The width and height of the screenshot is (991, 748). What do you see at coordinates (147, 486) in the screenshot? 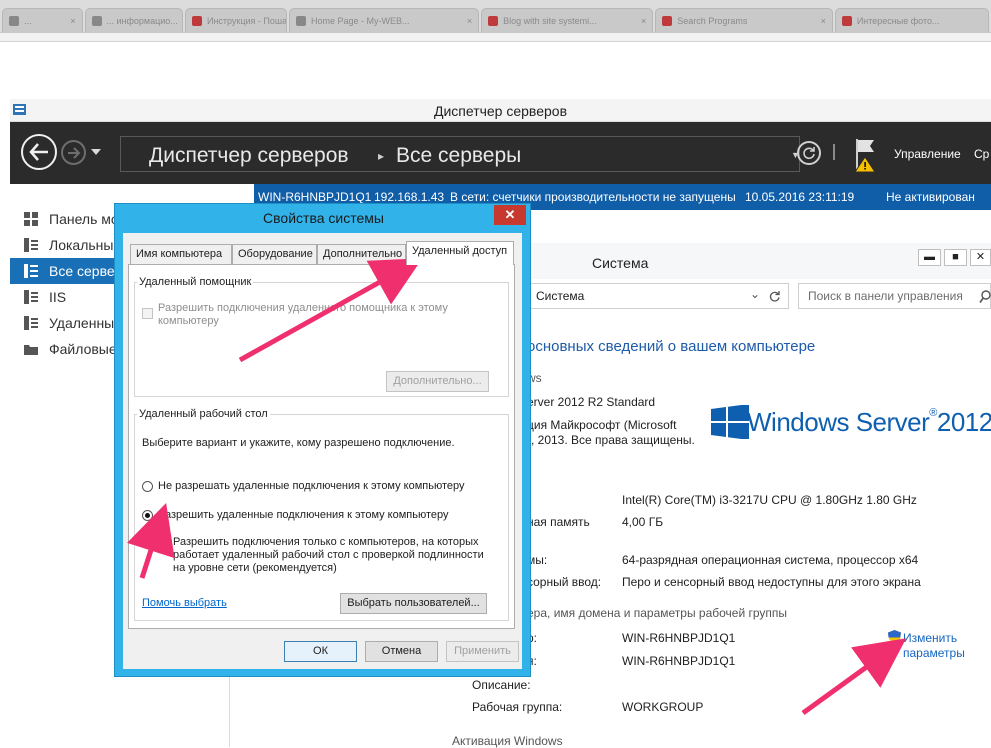
I see `radio-deny-remote` at bounding box center [147, 486].